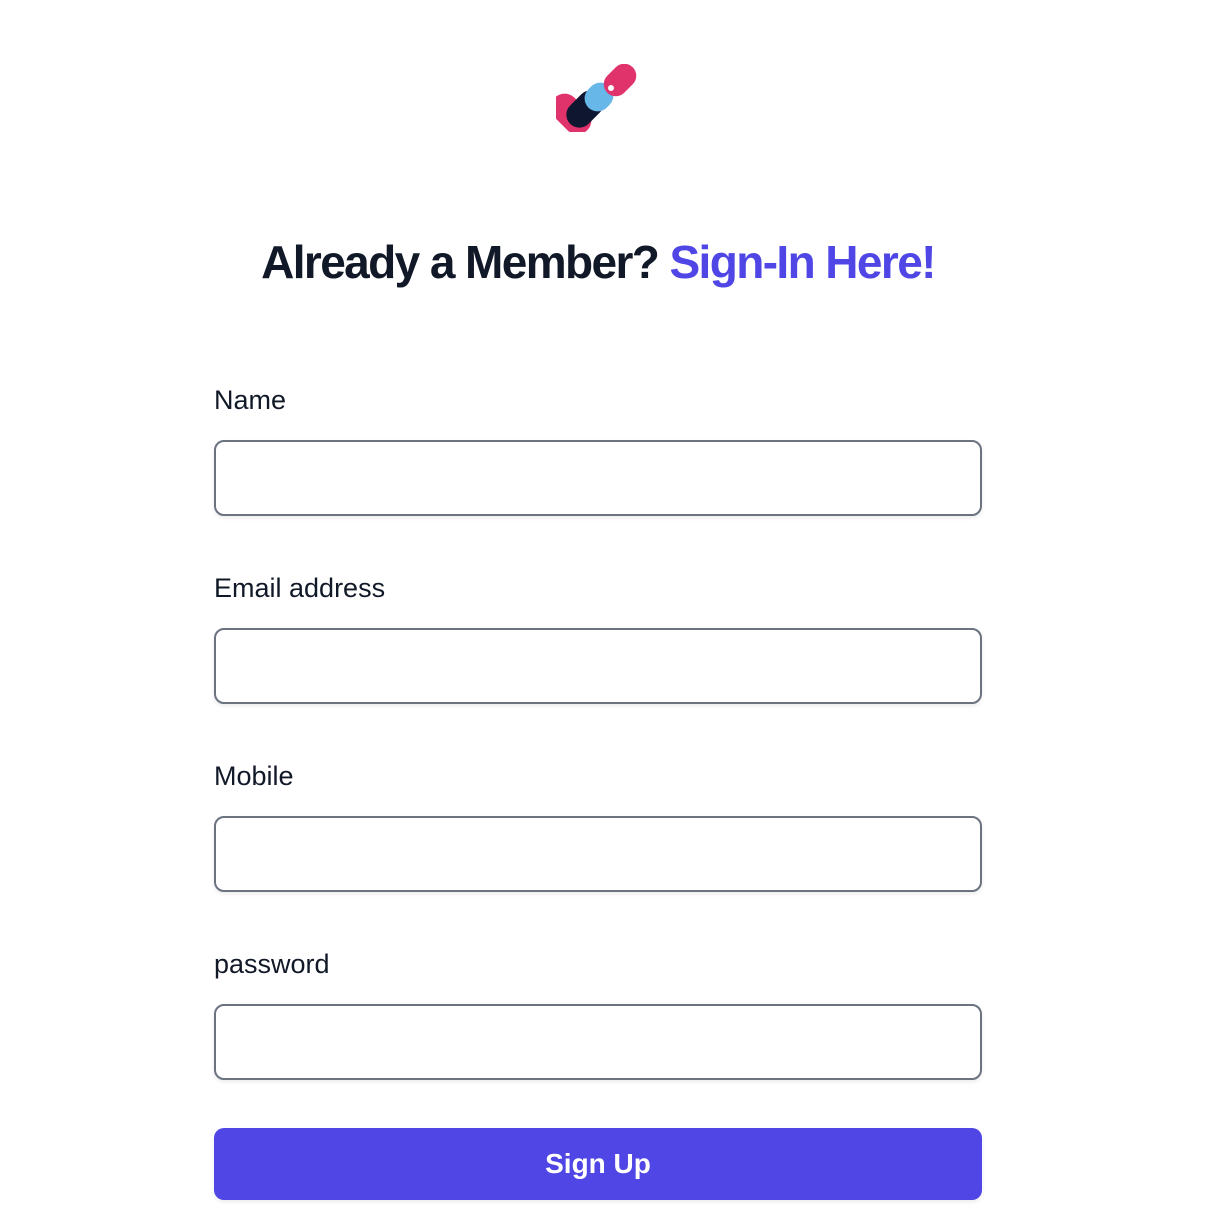  Describe the element at coordinates (598, 854) in the screenshot. I see `mobile-input` at that location.